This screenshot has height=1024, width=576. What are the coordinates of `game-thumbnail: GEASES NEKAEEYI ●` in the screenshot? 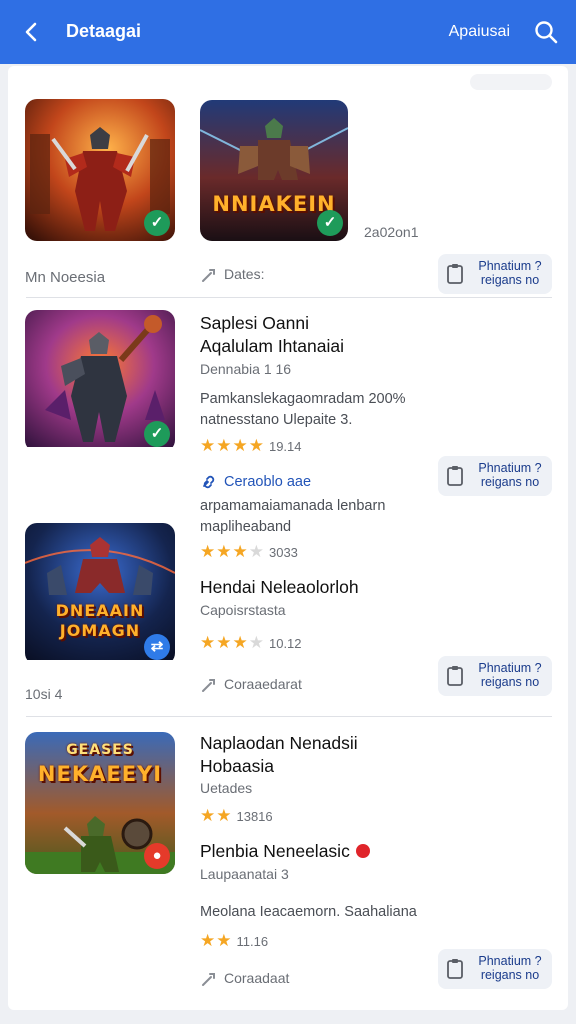 It's located at (100, 803).